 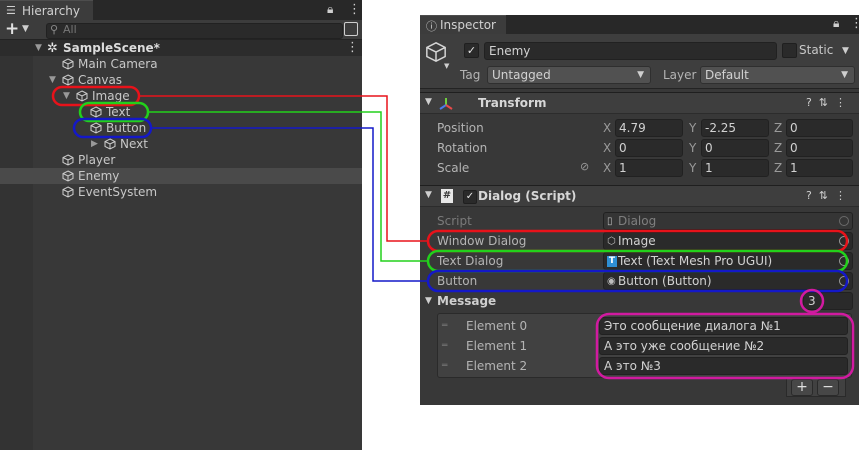 I want to click on gameobject-cube-icon: ⬡, so click(x=611, y=241).